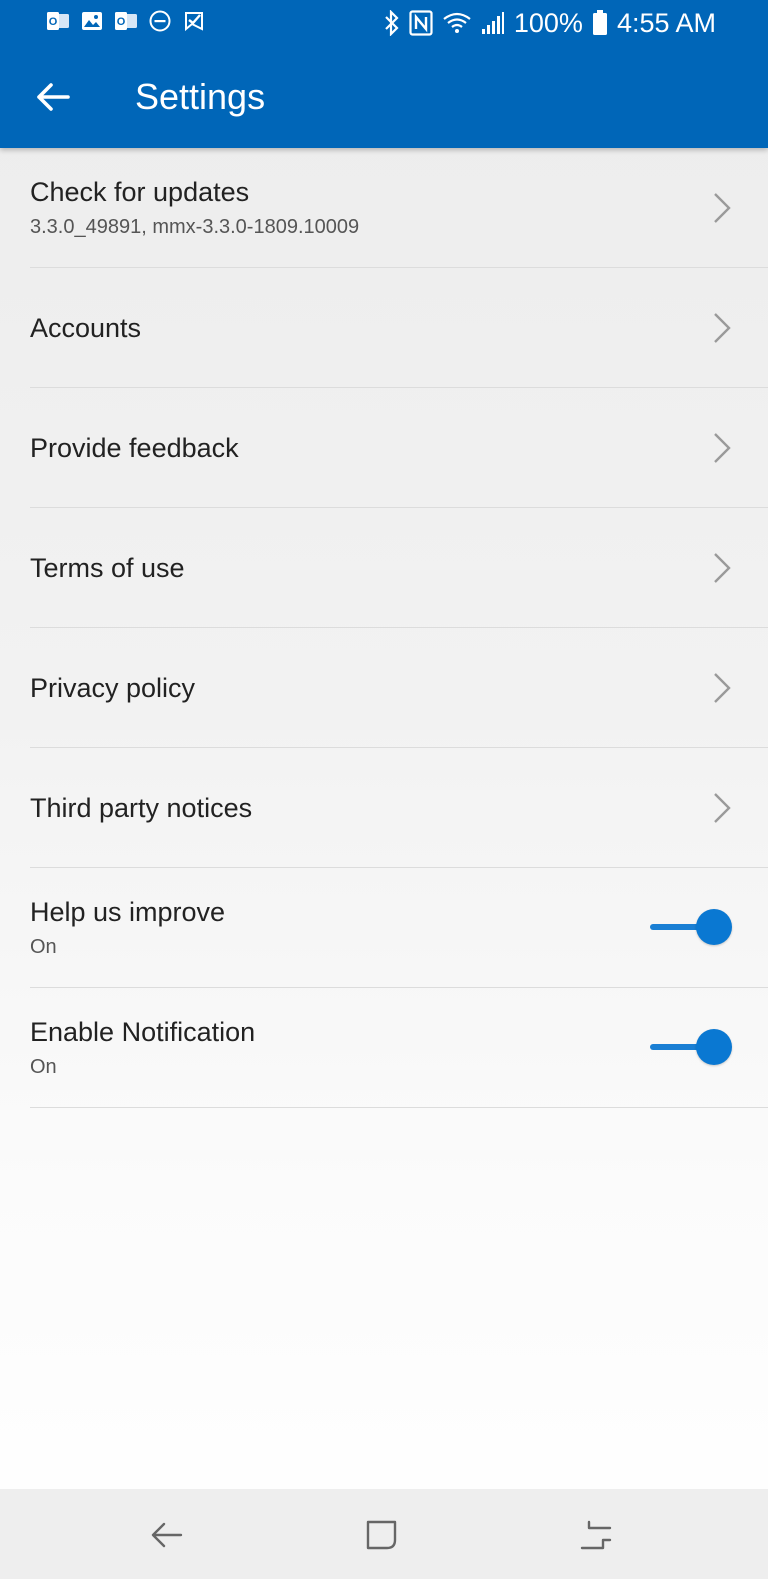 Image resolution: width=768 pixels, height=1579 pixels. I want to click on setting-title: Provide feedback, so click(134, 448).